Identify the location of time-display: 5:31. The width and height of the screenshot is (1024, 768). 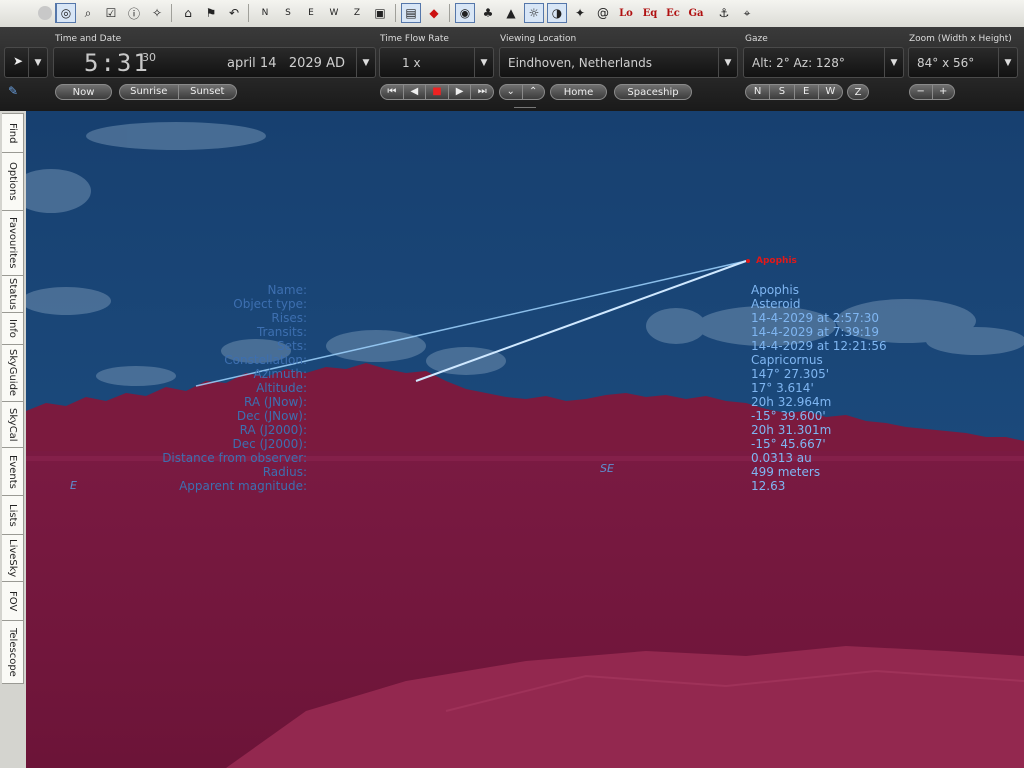
(117, 63).